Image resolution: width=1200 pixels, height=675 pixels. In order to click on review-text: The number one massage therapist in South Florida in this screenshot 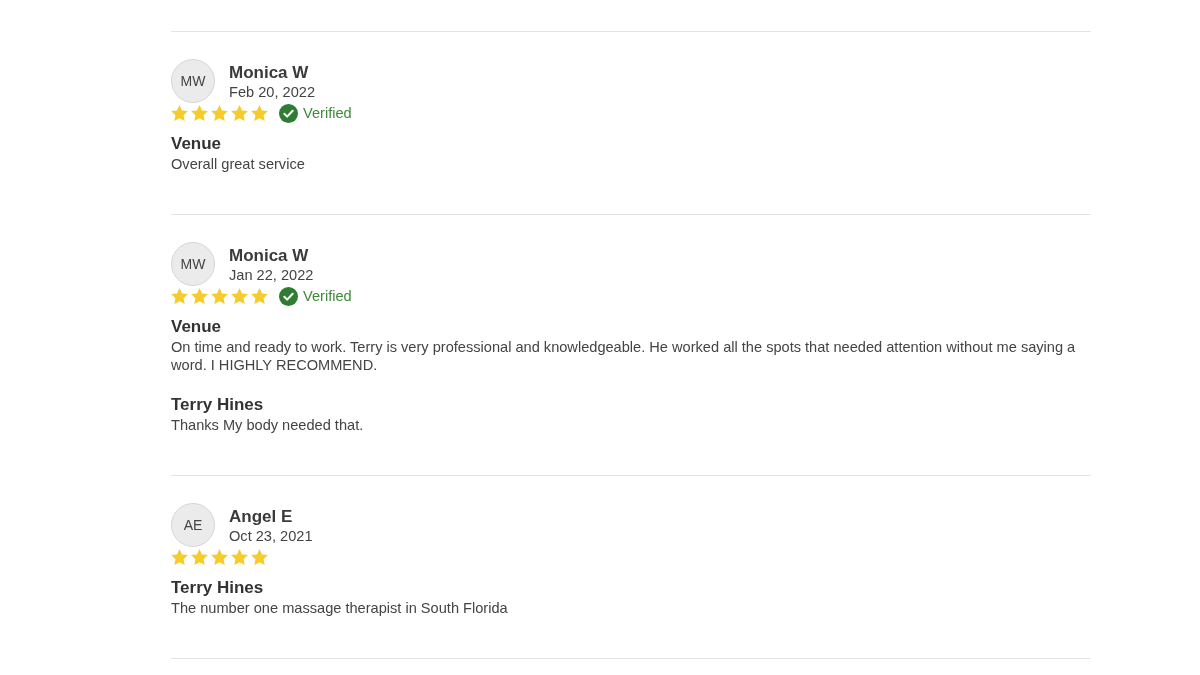, I will do `click(340, 608)`.